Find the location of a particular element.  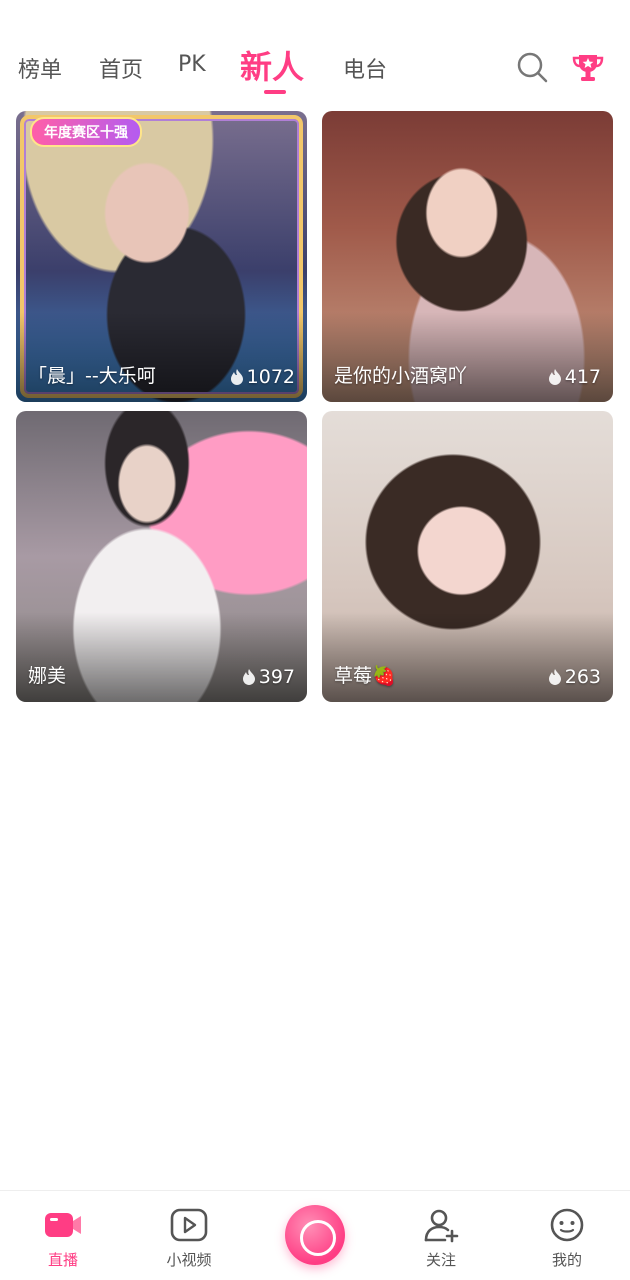

live-room-card: 娜美 397 is located at coordinates (161, 556).